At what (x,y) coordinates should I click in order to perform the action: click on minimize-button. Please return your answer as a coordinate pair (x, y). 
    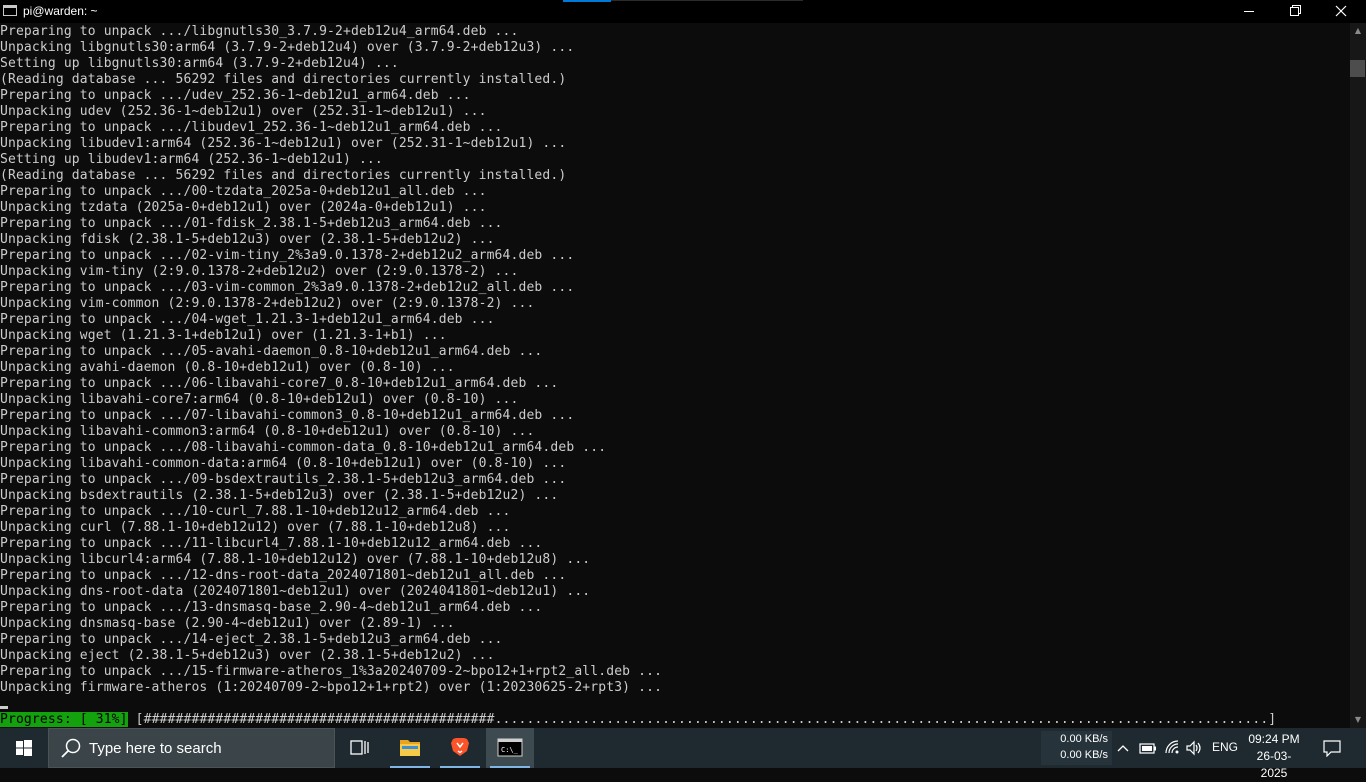
    Looking at the image, I should click on (1249, 11).